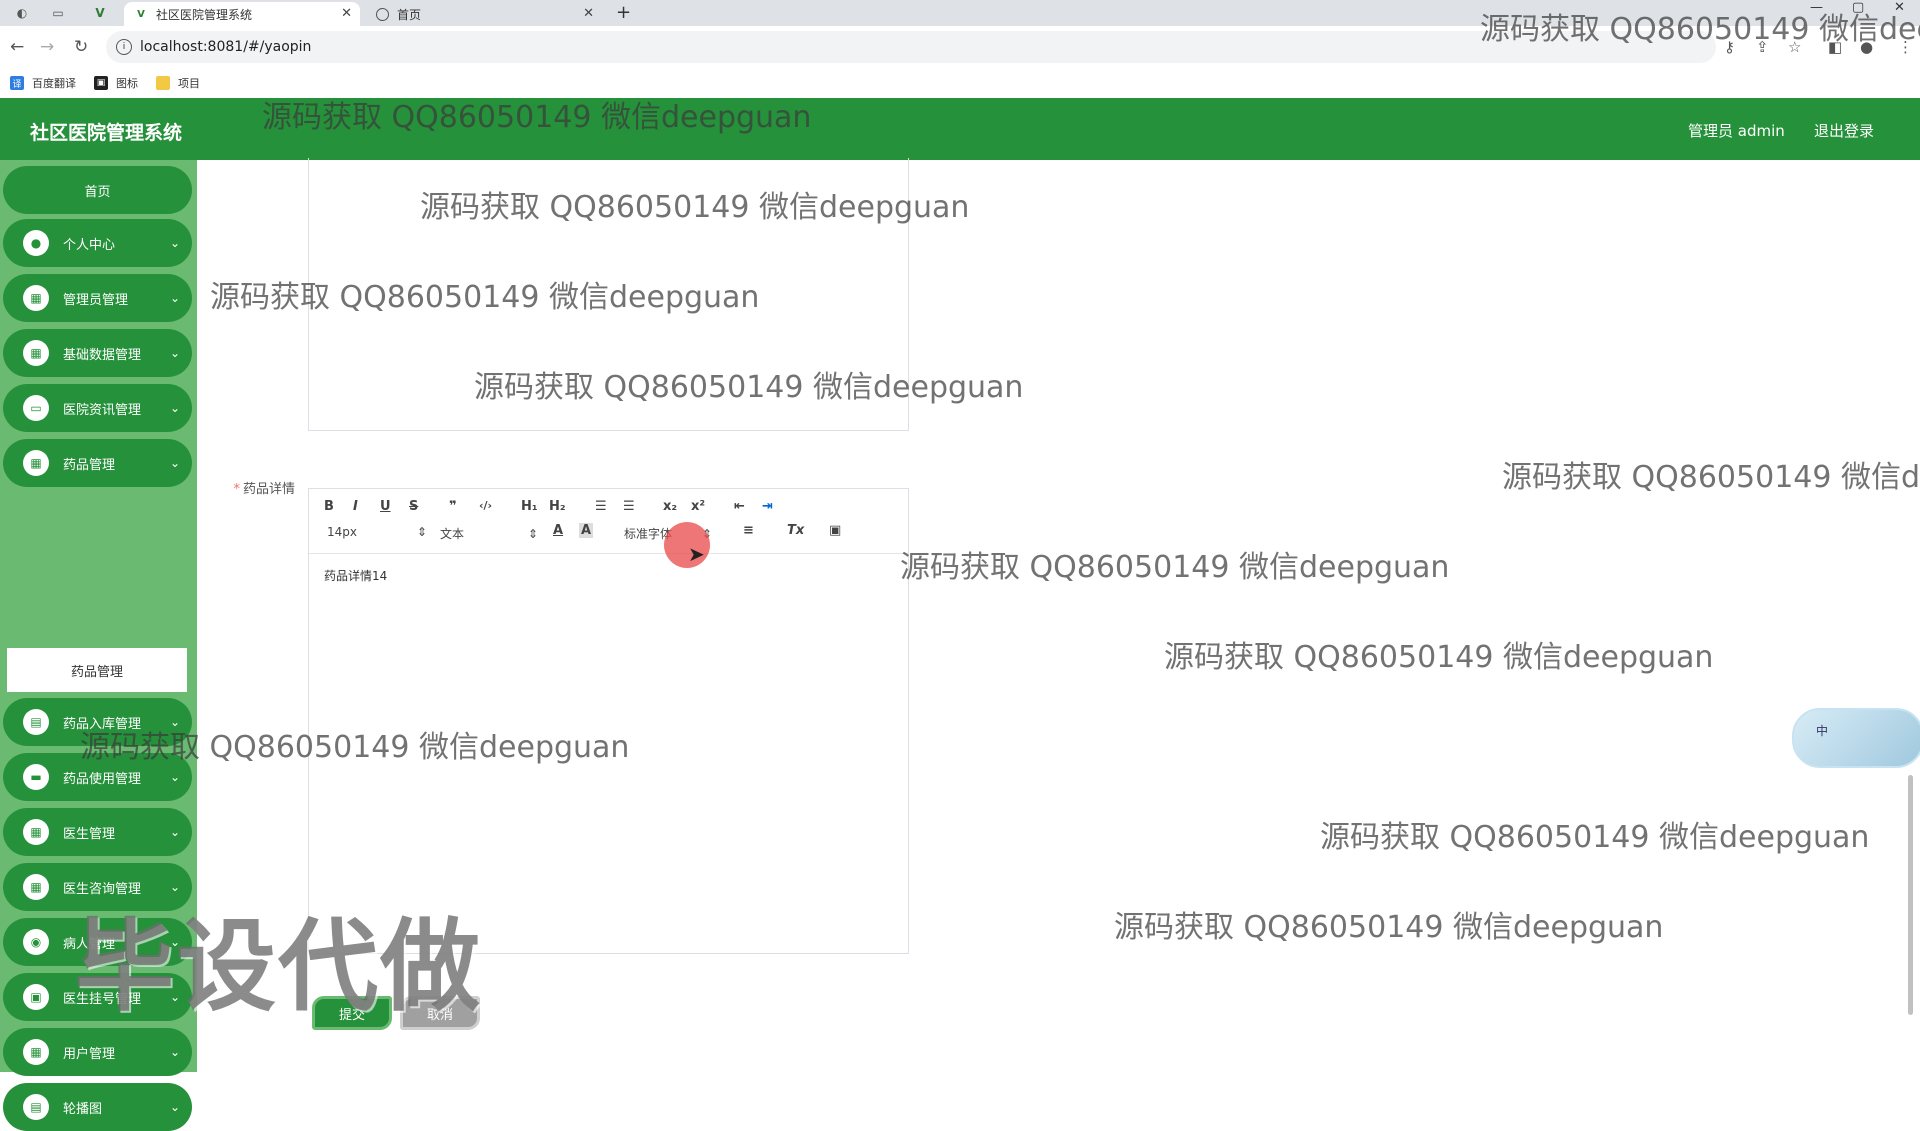  What do you see at coordinates (43, 83) in the screenshot?
I see `bookmark-fanyi: 译 百度翻译` at bounding box center [43, 83].